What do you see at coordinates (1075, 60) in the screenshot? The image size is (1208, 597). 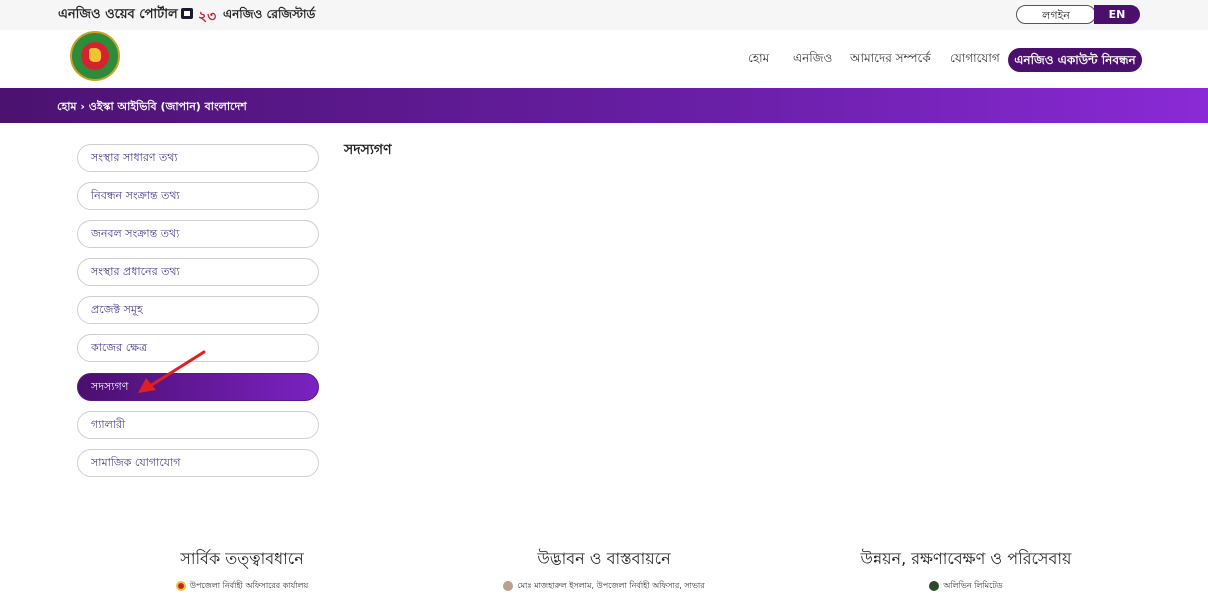 I see `ngo-account-register-button: এনজিও একাউন্ট নিবন্ধন` at bounding box center [1075, 60].